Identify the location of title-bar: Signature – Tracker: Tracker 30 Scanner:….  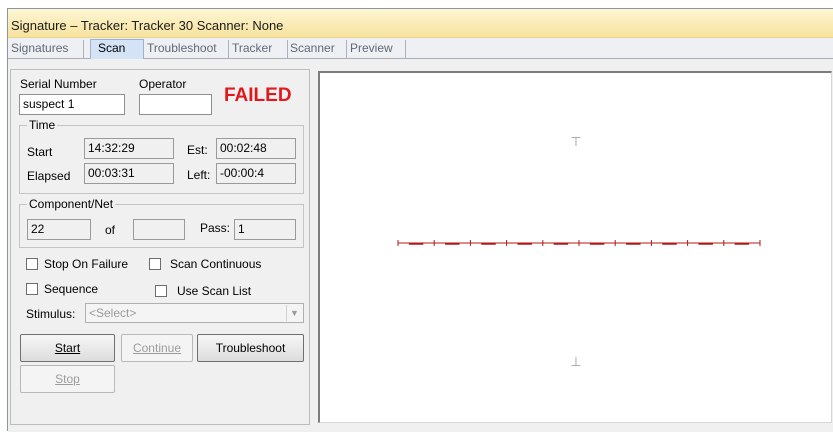
(420, 23).